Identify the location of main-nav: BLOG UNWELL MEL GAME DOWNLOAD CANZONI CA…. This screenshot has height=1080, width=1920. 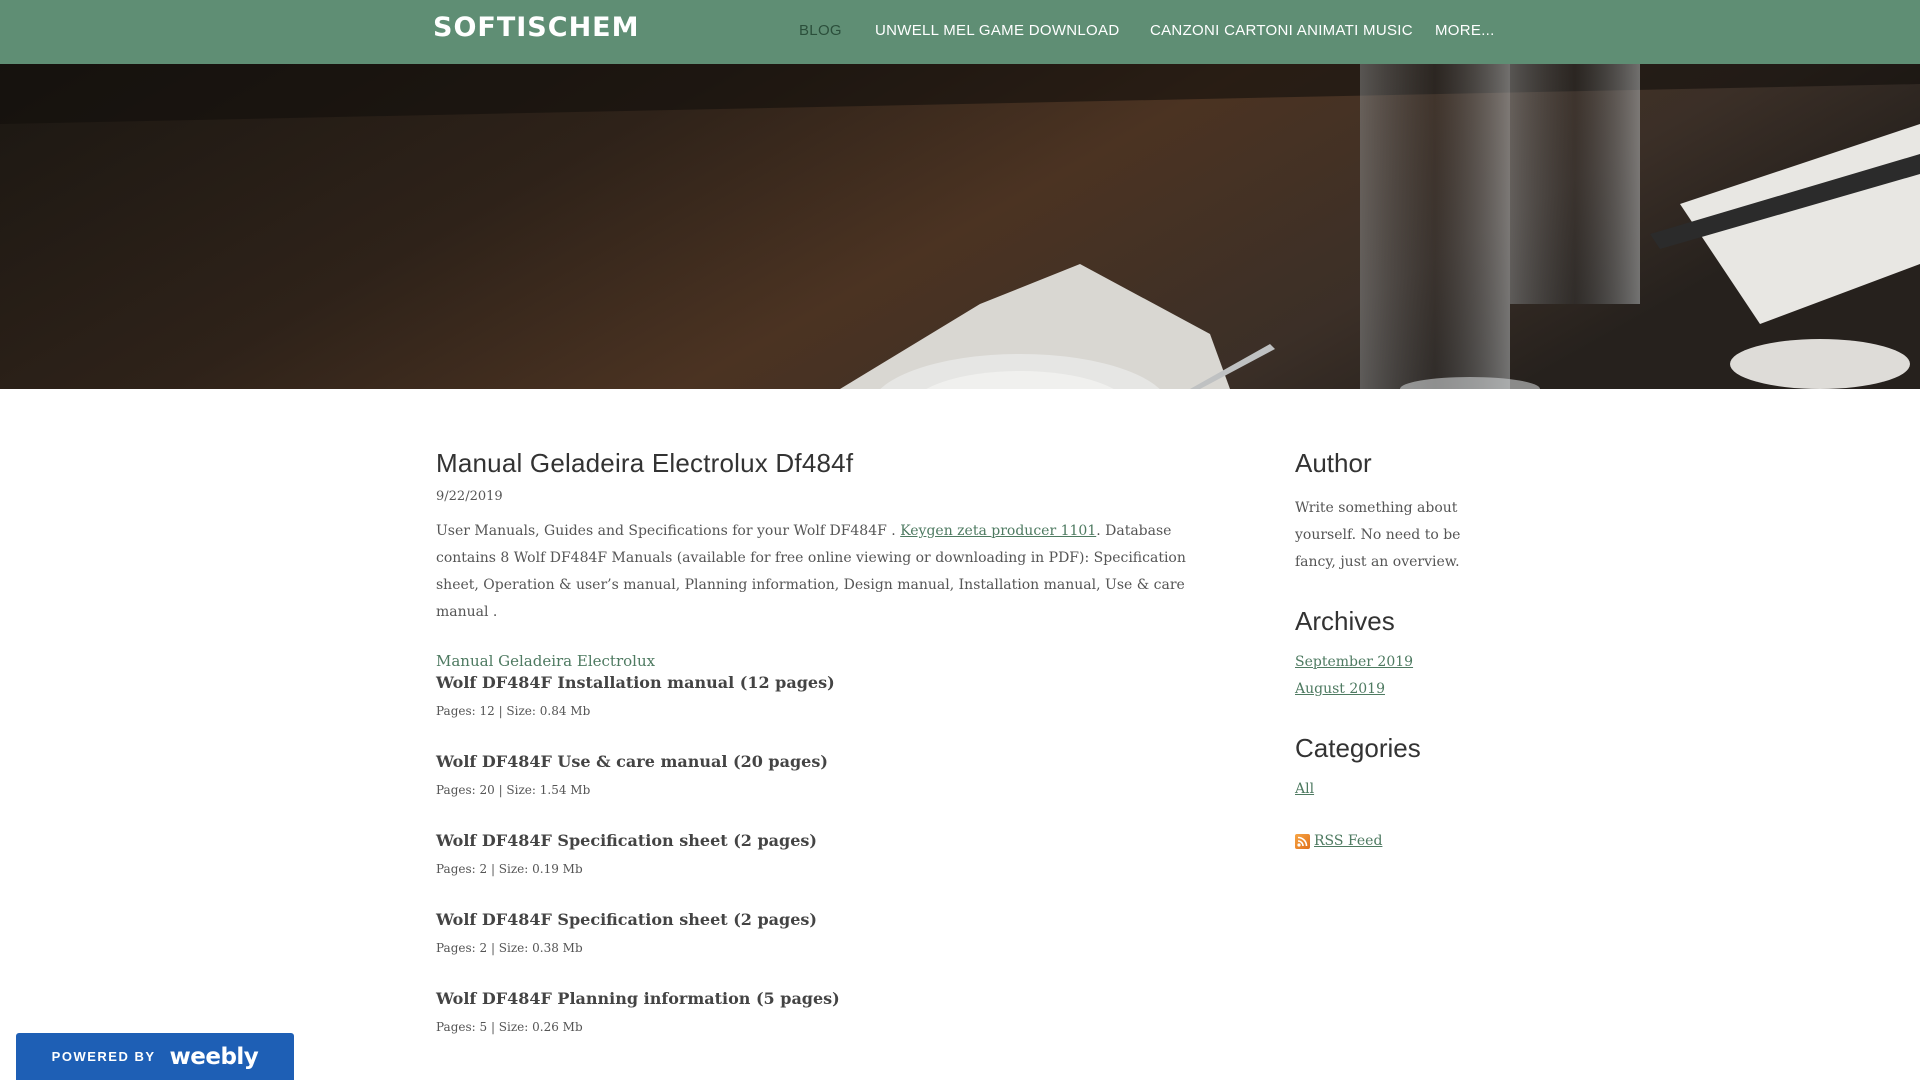
(960, 34).